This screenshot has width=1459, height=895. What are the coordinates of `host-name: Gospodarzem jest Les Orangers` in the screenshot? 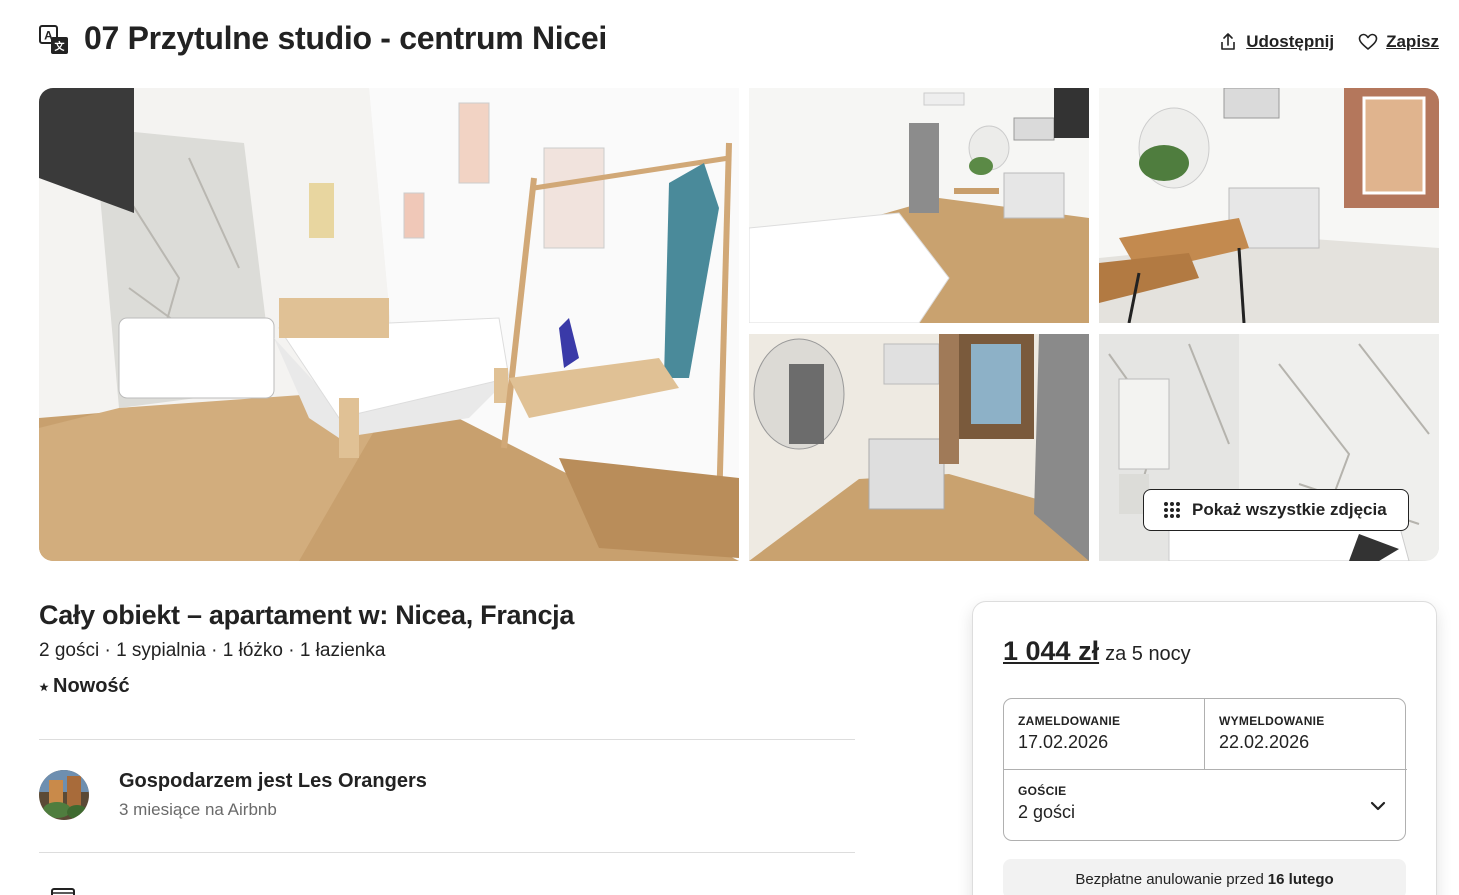 It's located at (273, 781).